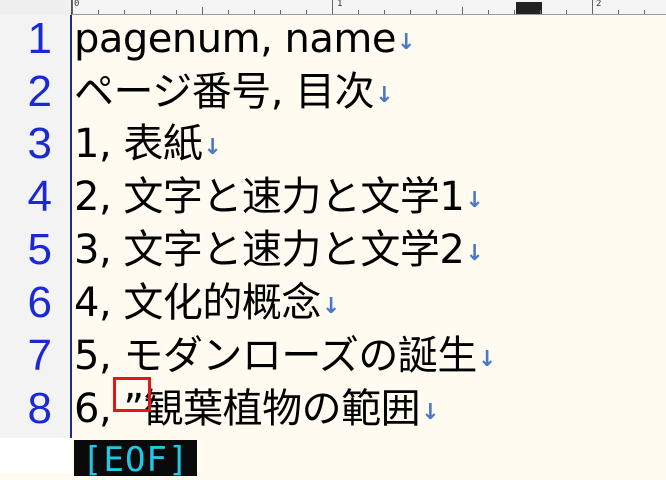  I want to click on text-line: 4, 文化的概念↓, so click(207, 303).